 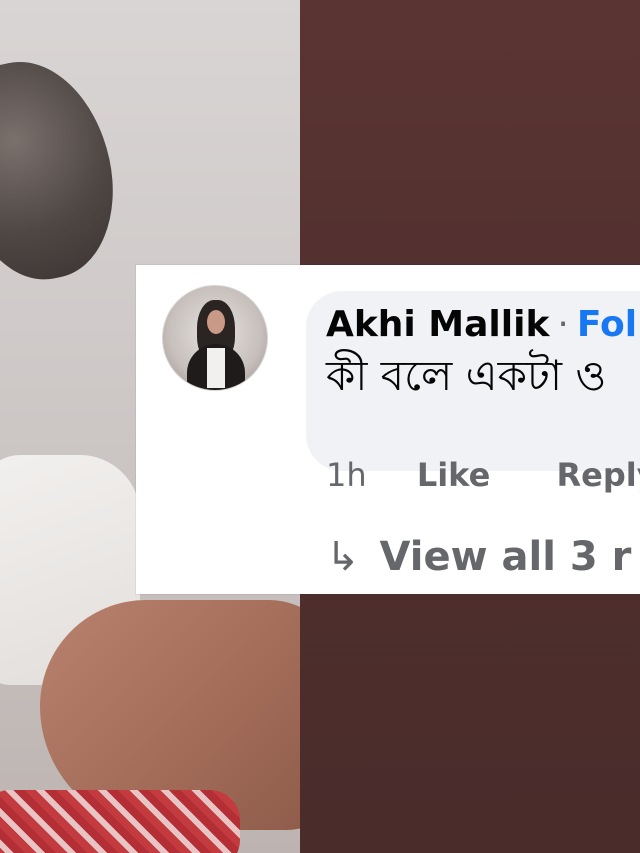 What do you see at coordinates (453, 475) in the screenshot?
I see `like-button: Like` at bounding box center [453, 475].